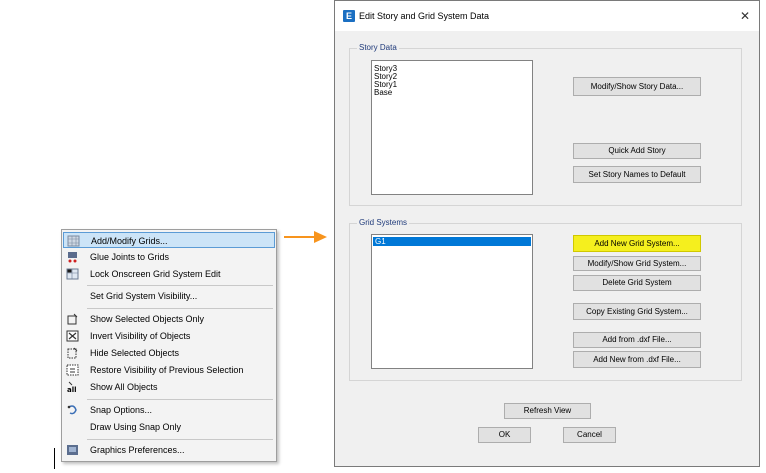 Image resolution: width=766 pixels, height=473 pixels. What do you see at coordinates (72, 257) in the screenshot?
I see `glue-joints-icon` at bounding box center [72, 257].